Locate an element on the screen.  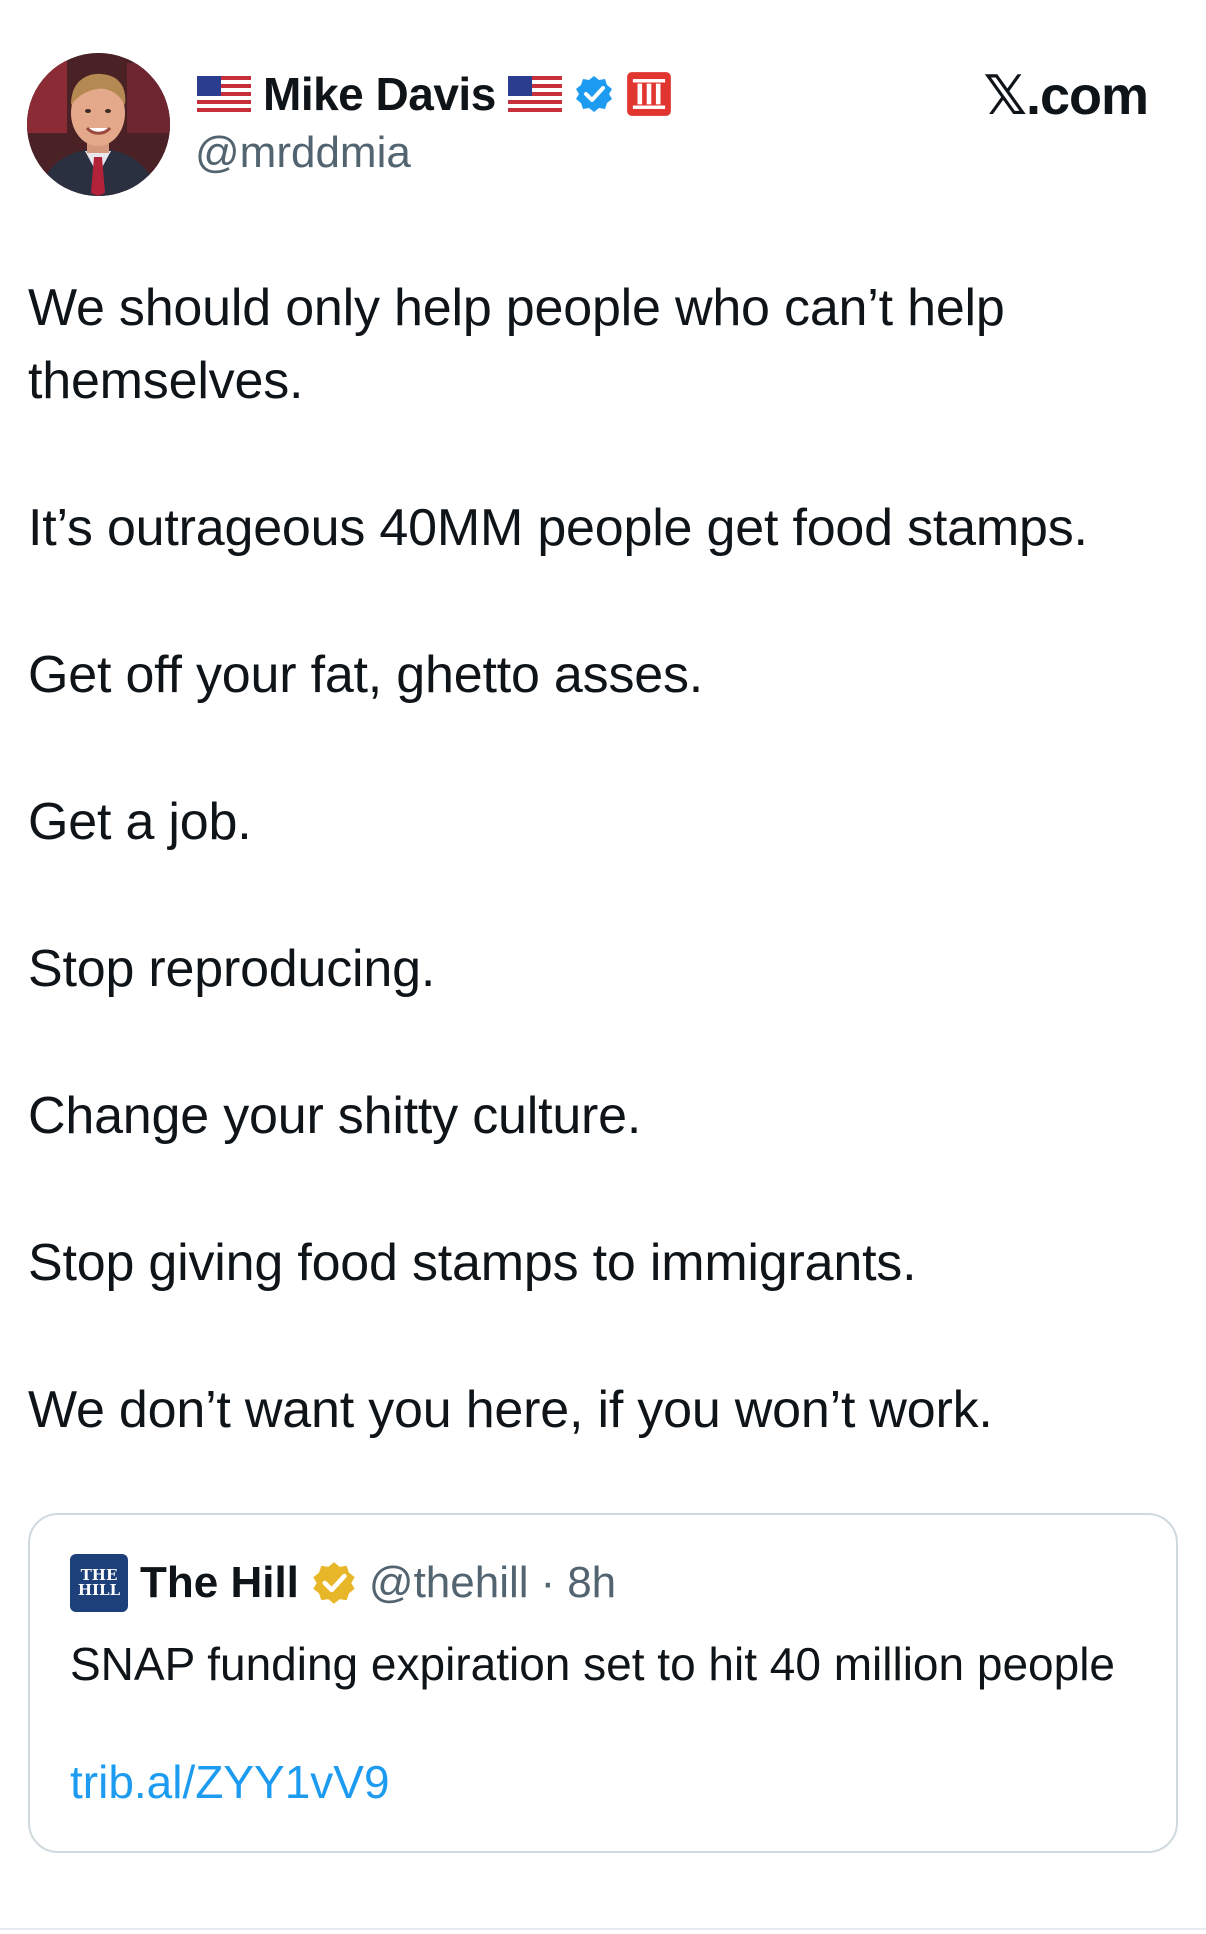
avatar-image is located at coordinates (98, 124).